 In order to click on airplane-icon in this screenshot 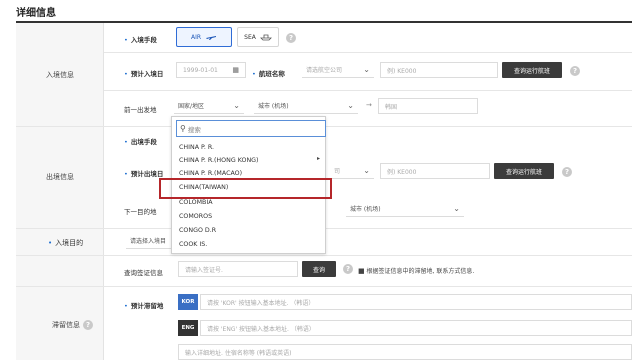, I will do `click(211, 38)`.